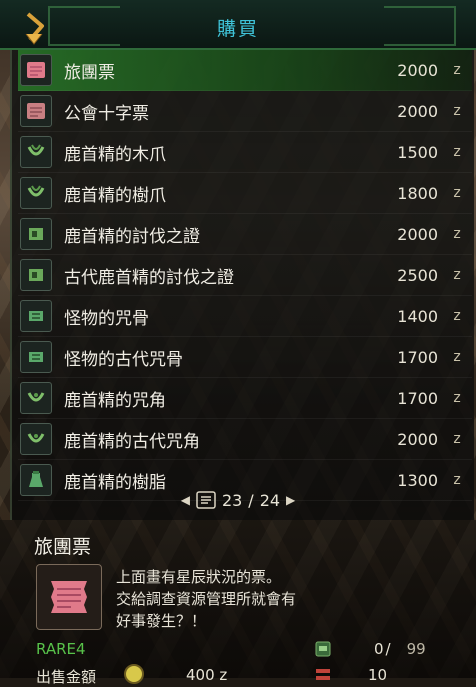  What do you see at coordinates (245, 398) in the screenshot?
I see `list-item: 鹿首精的咒角 1700 z` at bounding box center [245, 398].